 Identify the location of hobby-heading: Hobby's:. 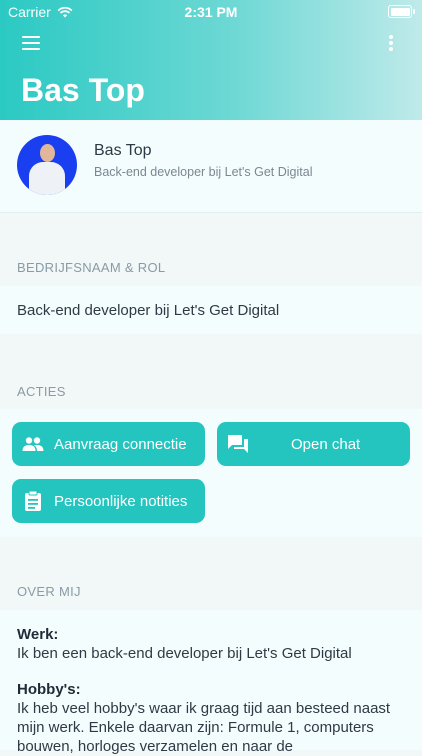
(49, 689).